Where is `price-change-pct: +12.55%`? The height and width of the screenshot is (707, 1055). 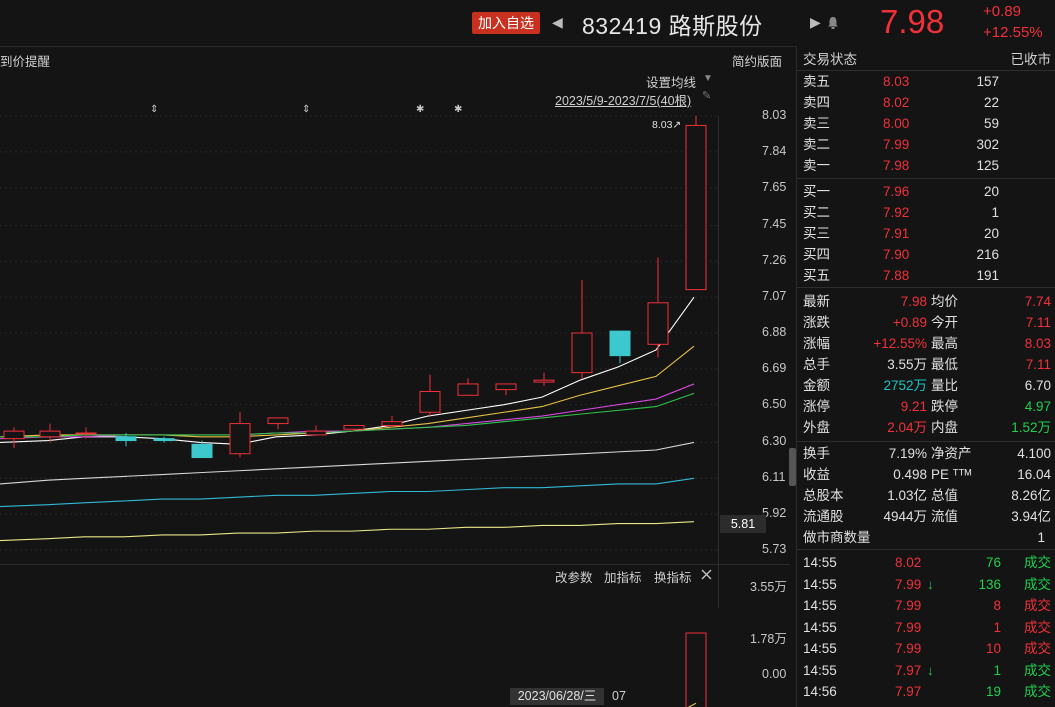
price-change-pct: +12.55% is located at coordinates (1013, 32).